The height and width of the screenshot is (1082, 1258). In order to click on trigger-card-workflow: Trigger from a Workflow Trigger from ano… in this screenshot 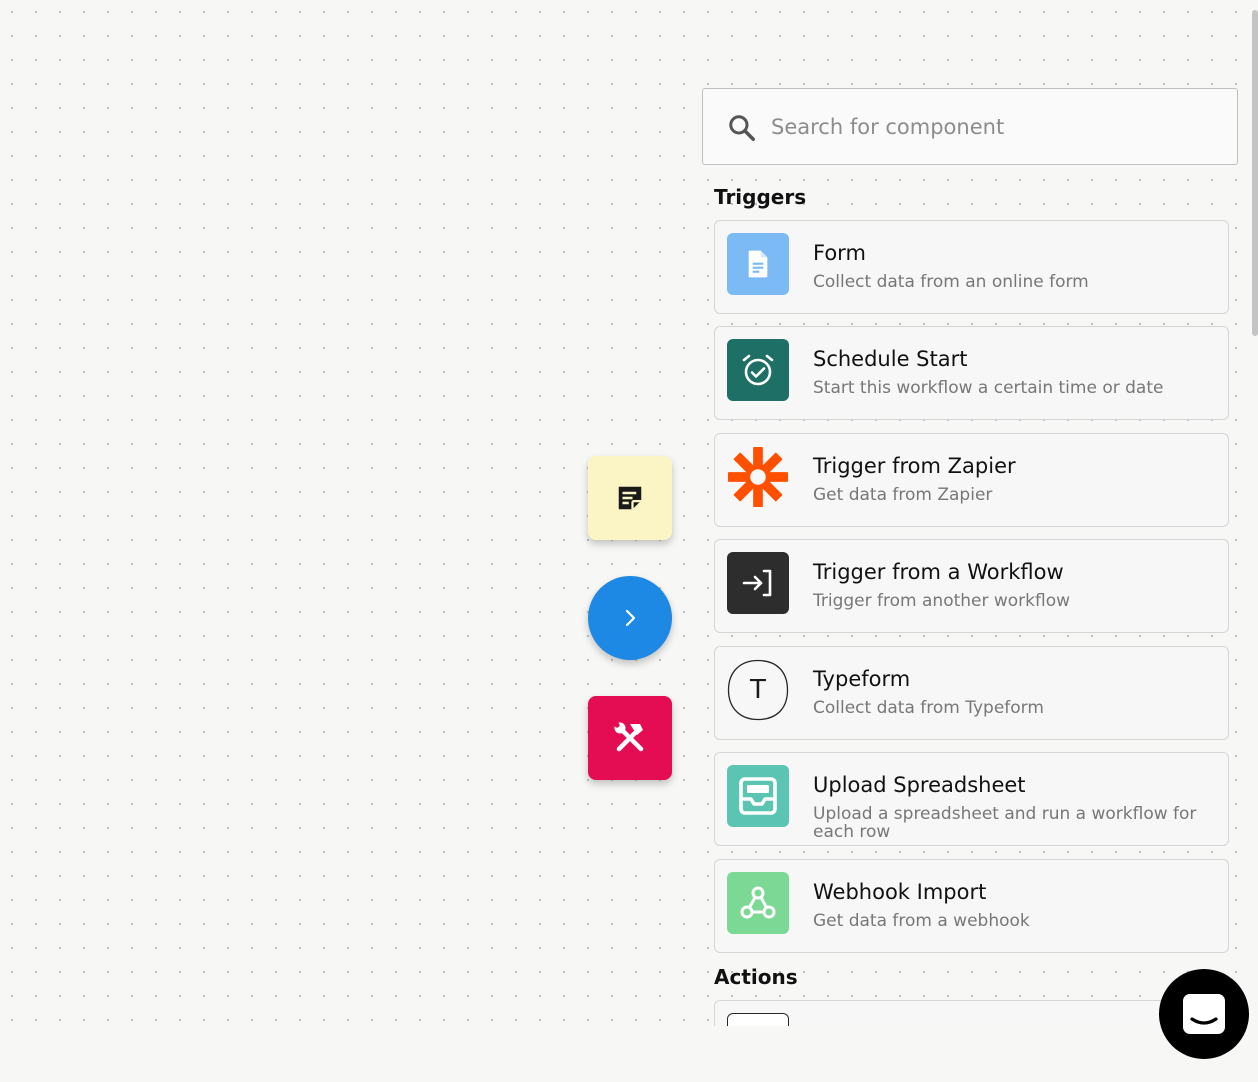, I will do `click(971, 586)`.